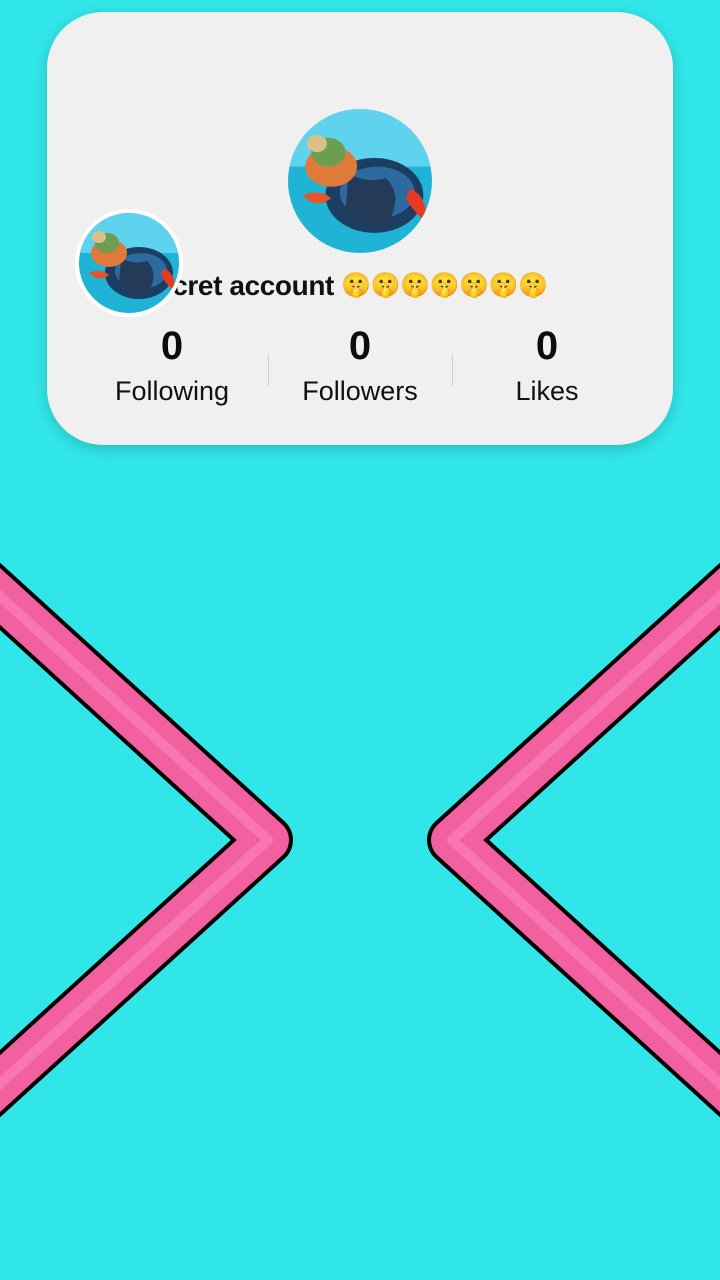  What do you see at coordinates (253, 285) in the screenshot?
I see `username-text: cret account` at bounding box center [253, 285].